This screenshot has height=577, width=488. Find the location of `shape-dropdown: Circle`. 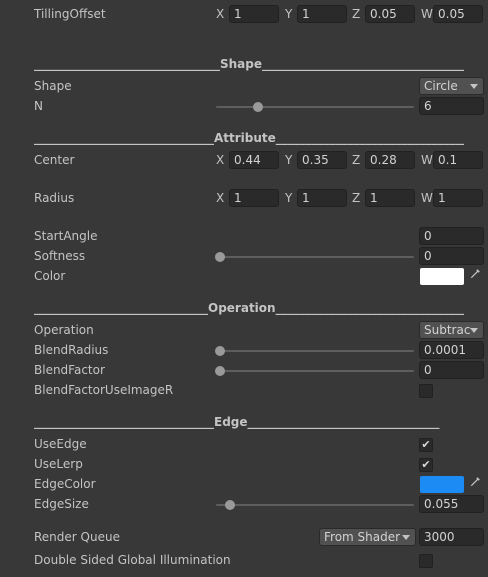

shape-dropdown: Circle is located at coordinates (451, 86).